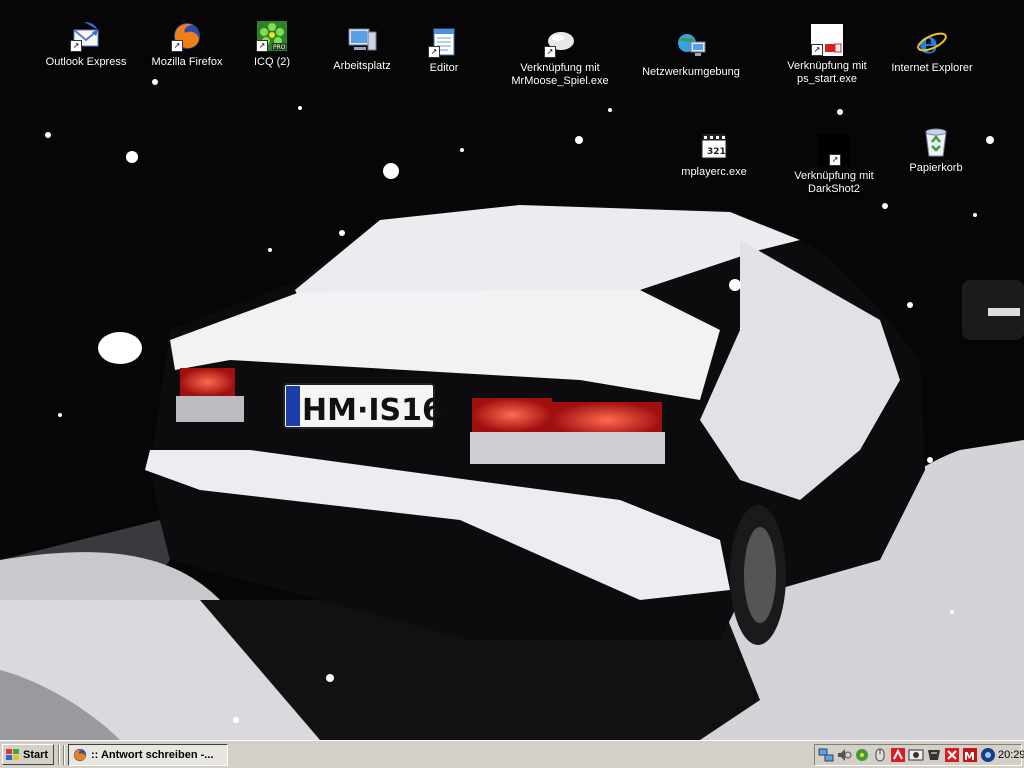 Image resolution: width=1024 pixels, height=768 pixels. I want to click on desktop-icon-network: Netzwerkumgebung, so click(691, 54).